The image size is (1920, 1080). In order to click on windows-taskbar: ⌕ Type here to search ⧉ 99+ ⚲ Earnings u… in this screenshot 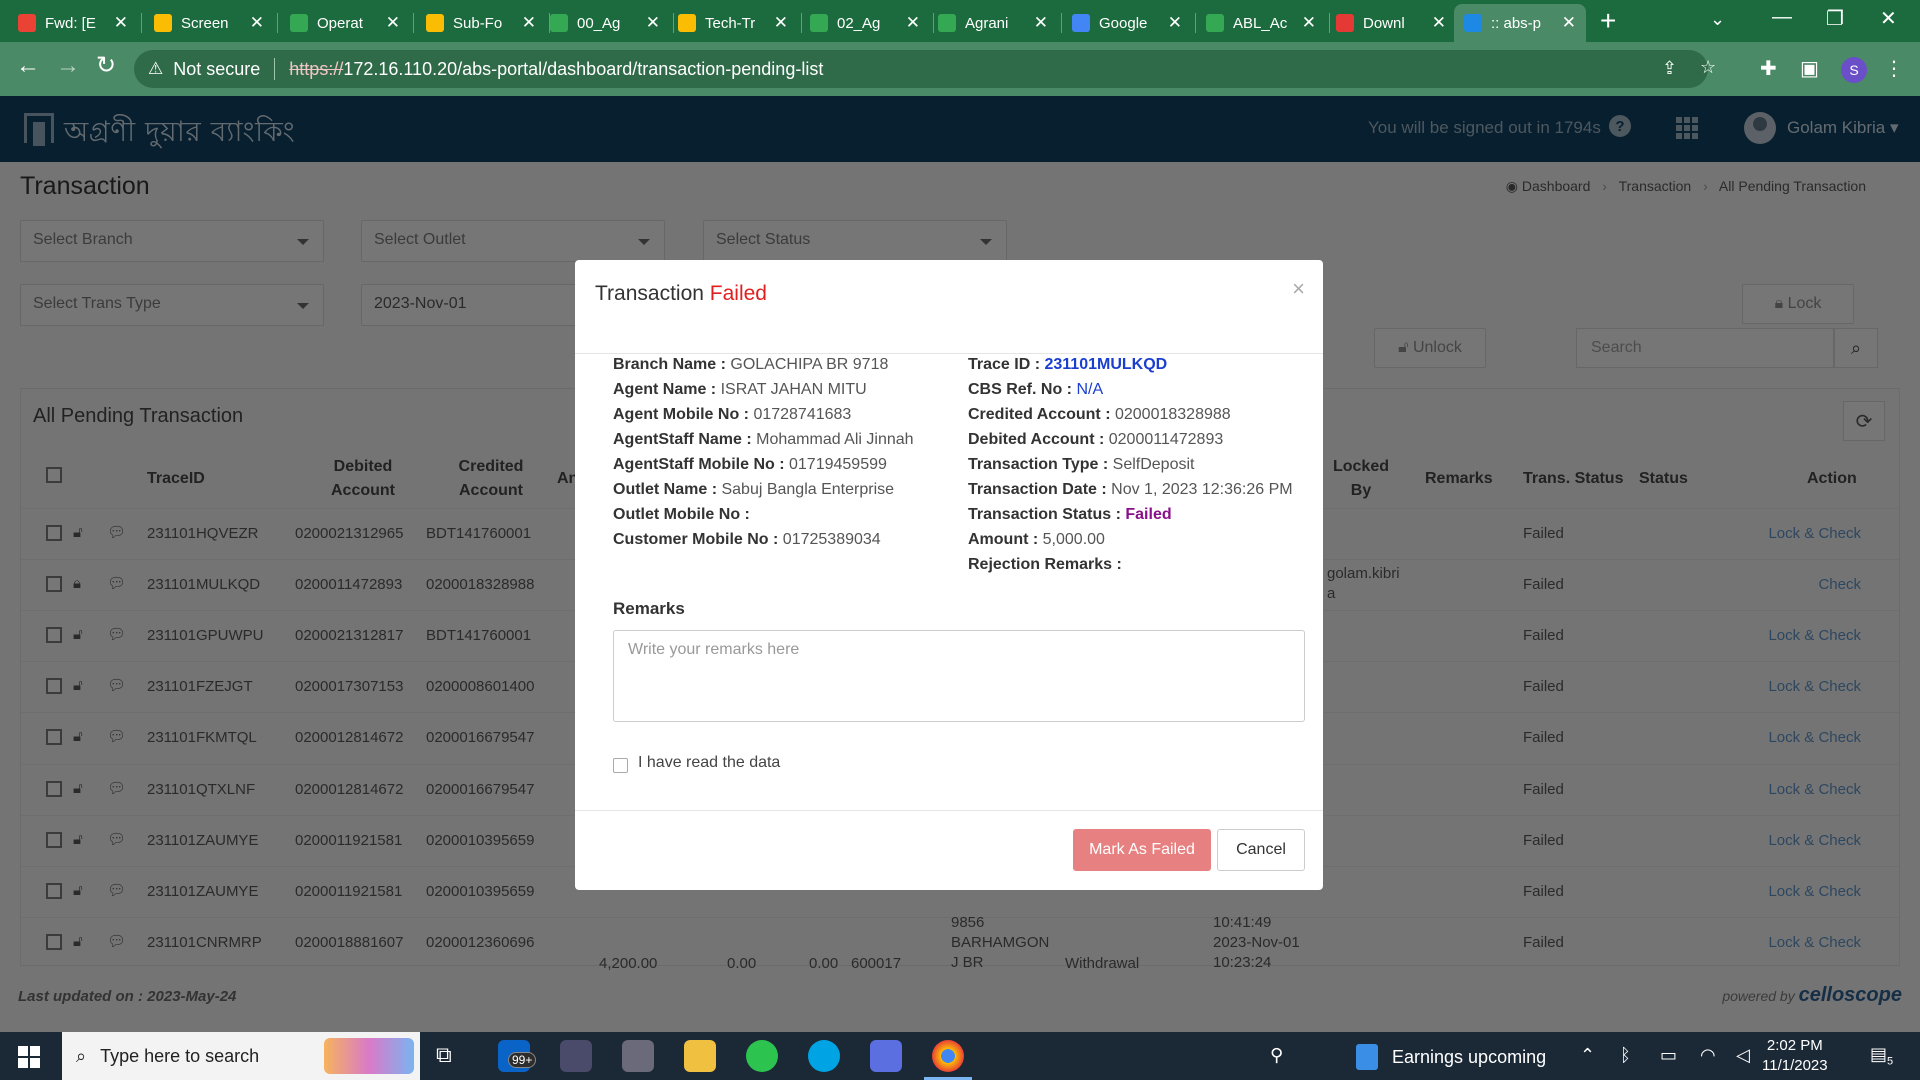, I will do `click(960, 1056)`.